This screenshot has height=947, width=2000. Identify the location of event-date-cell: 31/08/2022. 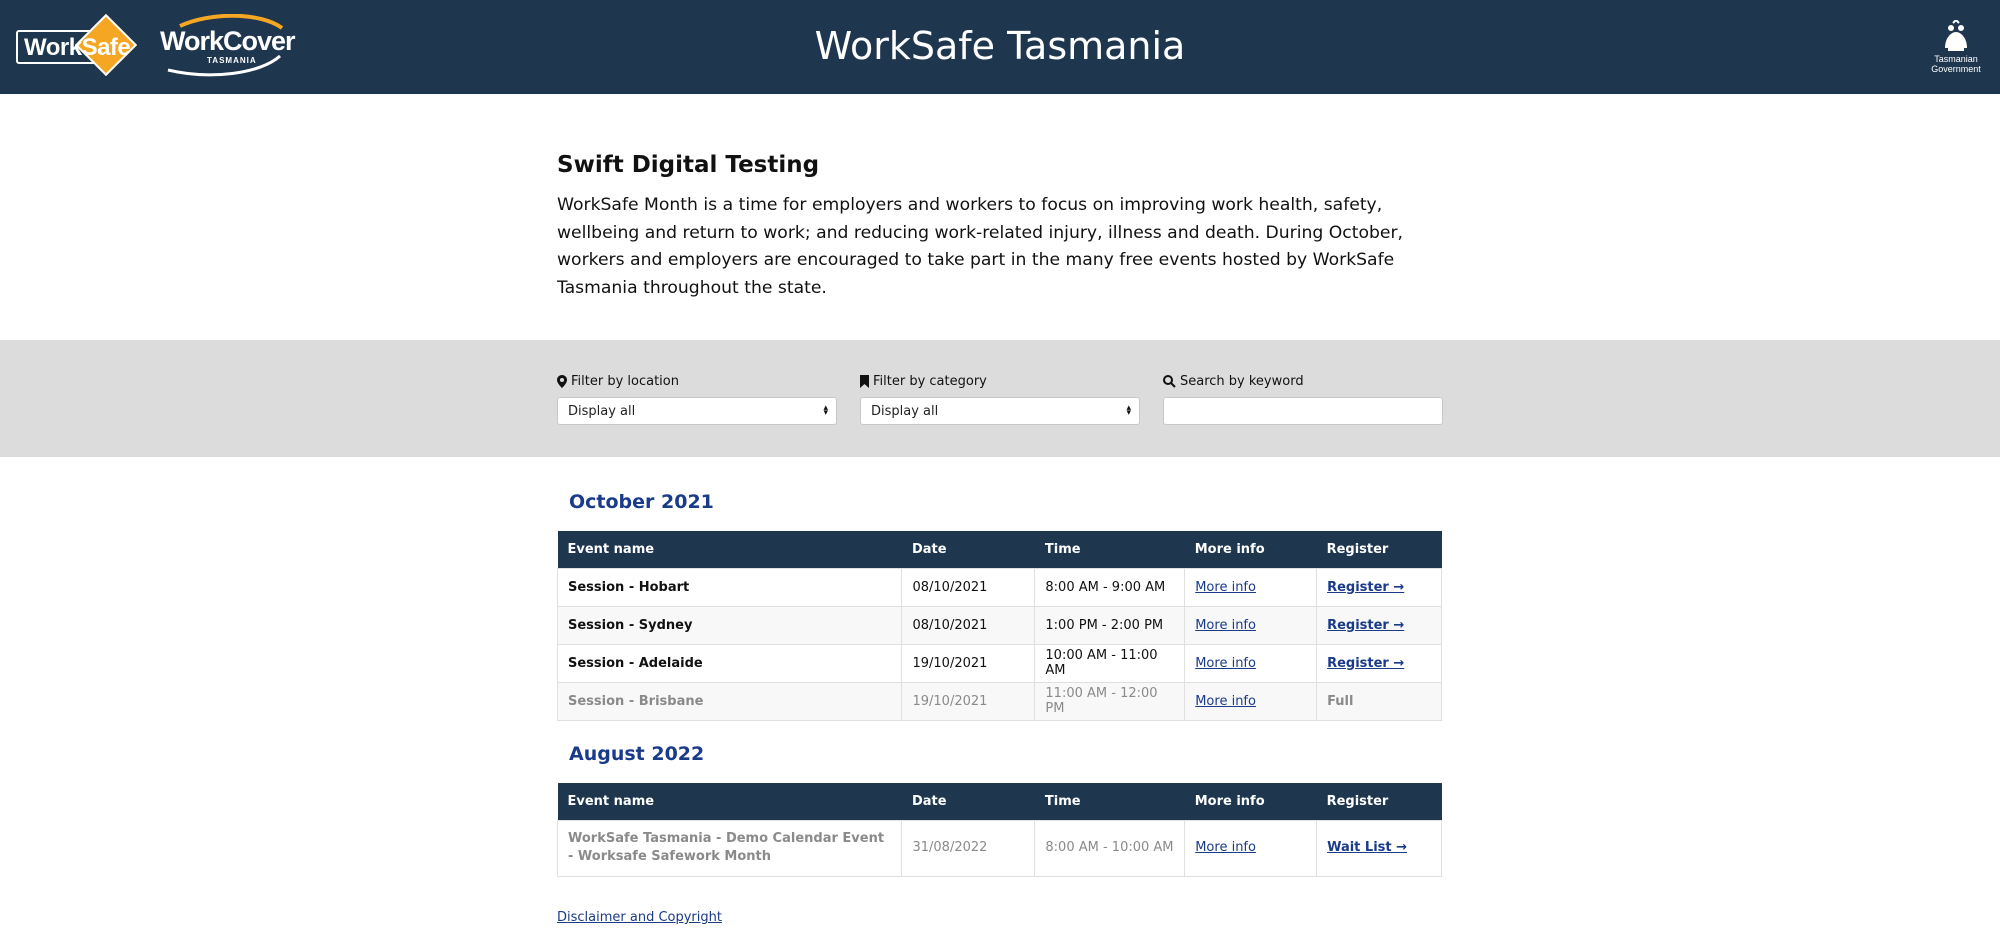
(968, 848).